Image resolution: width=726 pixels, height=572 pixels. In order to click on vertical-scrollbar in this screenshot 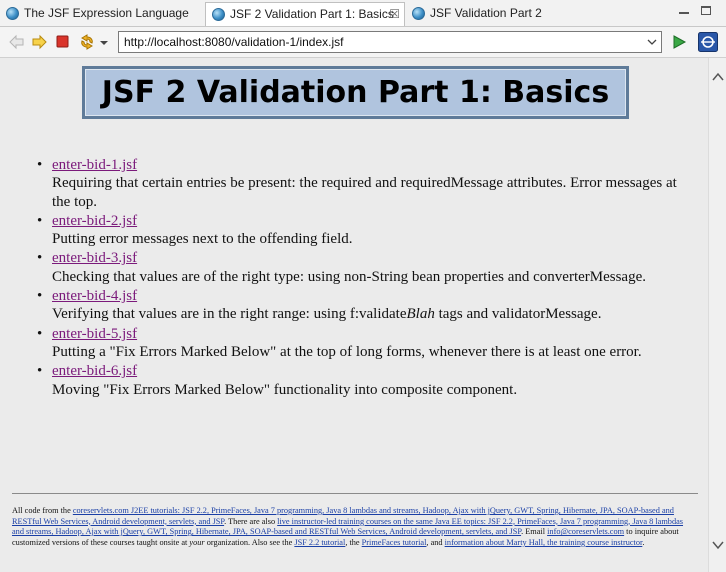, I will do `click(717, 315)`.